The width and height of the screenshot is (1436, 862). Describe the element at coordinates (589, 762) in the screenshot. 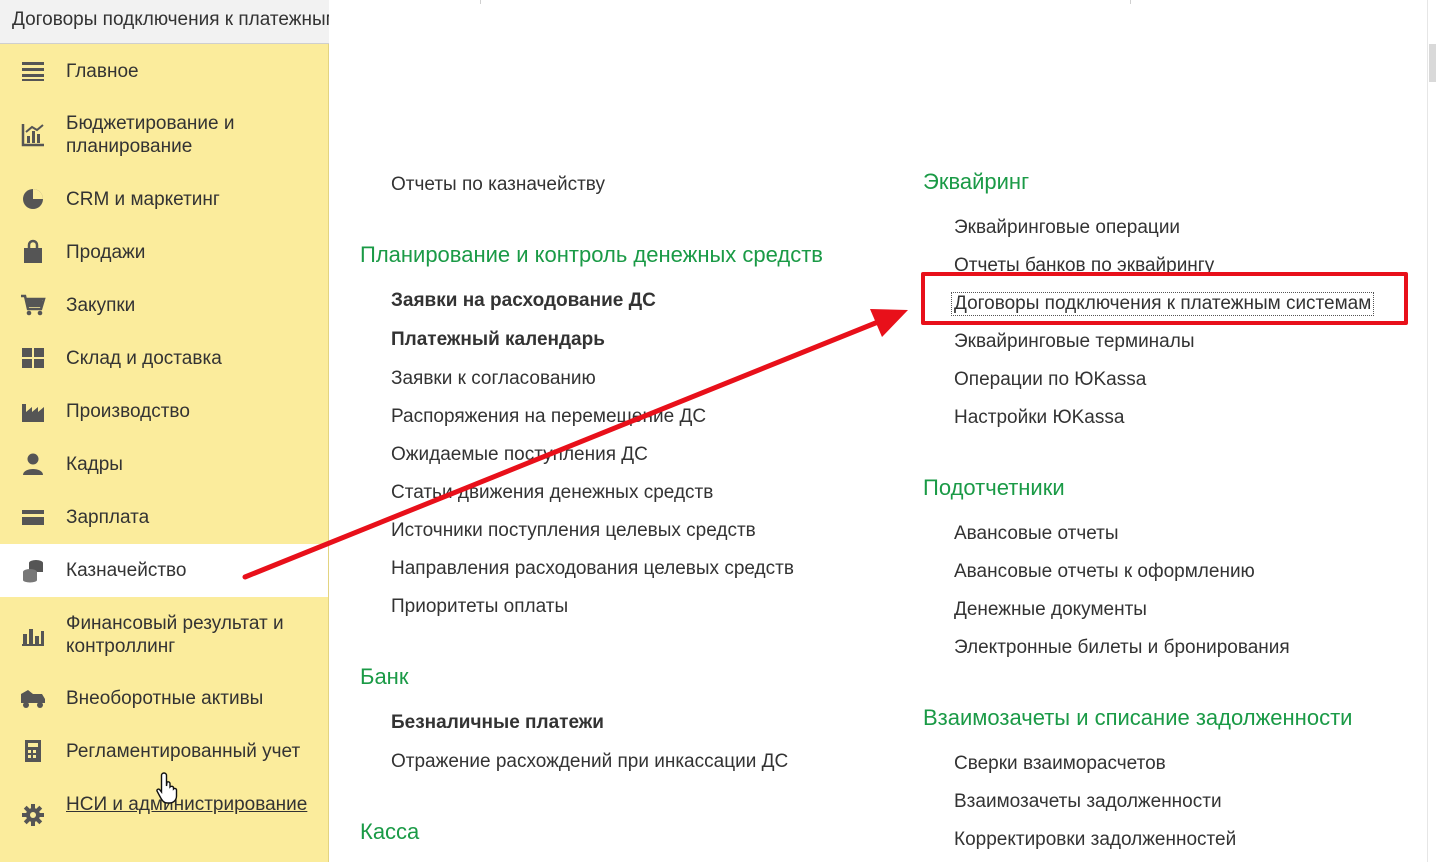

I see `link-encashment-discrepancies: Отражение расхождений при инкассации ДС` at that location.